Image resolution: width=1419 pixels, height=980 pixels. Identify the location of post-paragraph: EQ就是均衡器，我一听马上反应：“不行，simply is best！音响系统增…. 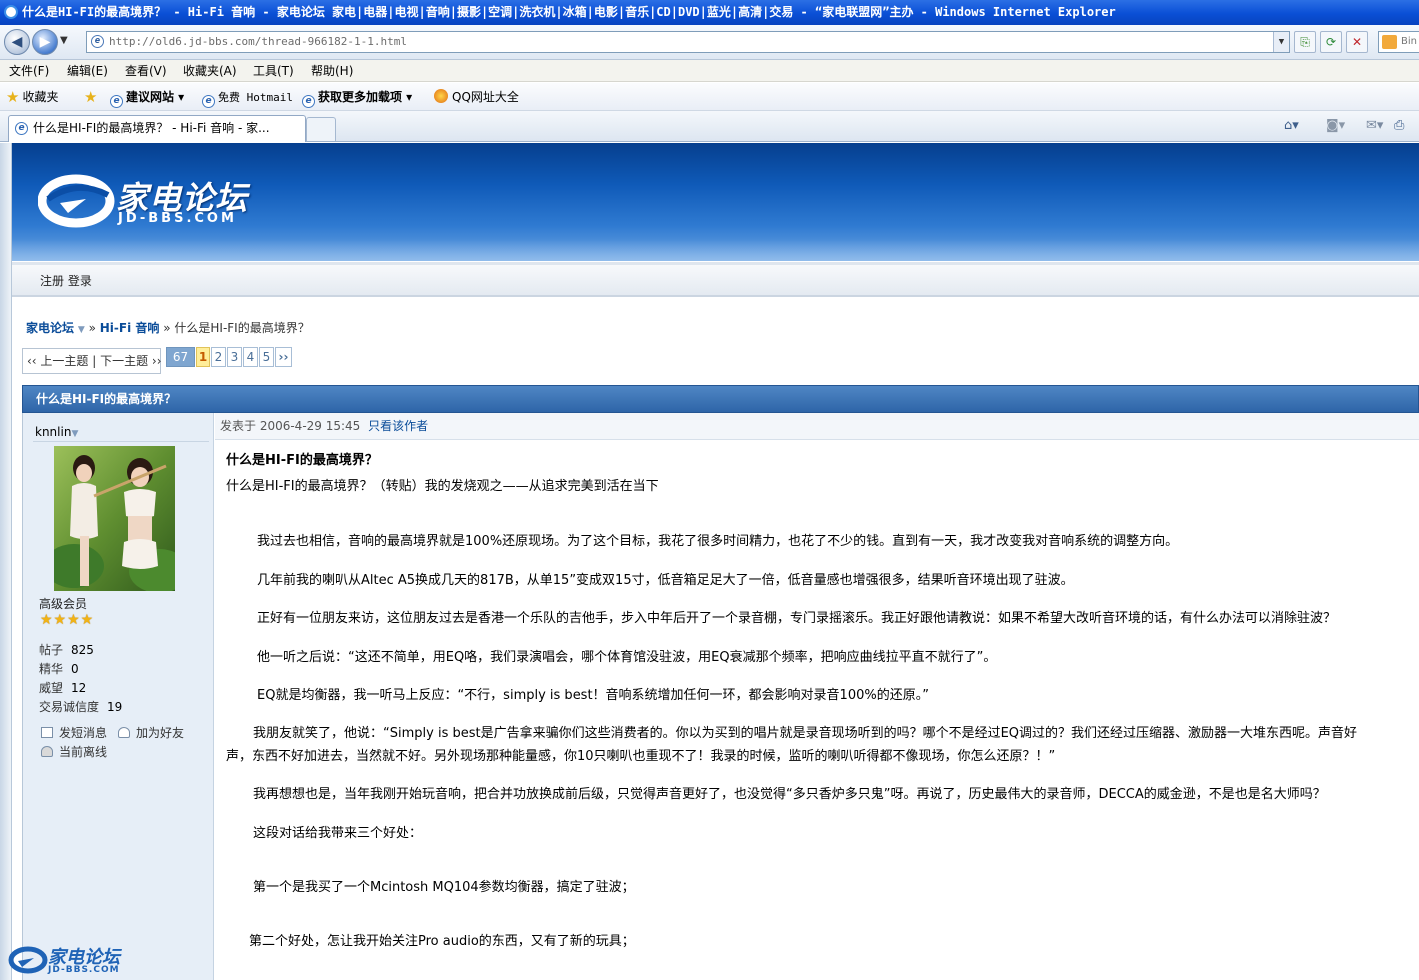
(593, 695).